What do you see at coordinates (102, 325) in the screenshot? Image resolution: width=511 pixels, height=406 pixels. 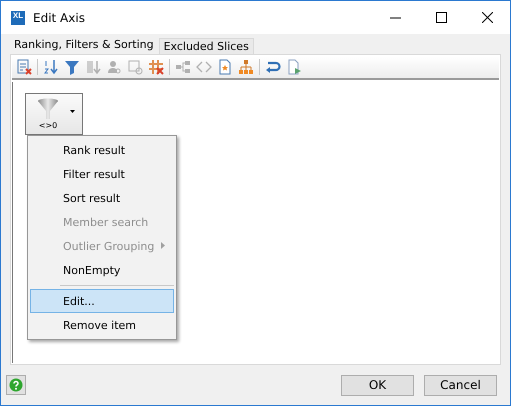 I see `menu-item: Remove item` at bounding box center [102, 325].